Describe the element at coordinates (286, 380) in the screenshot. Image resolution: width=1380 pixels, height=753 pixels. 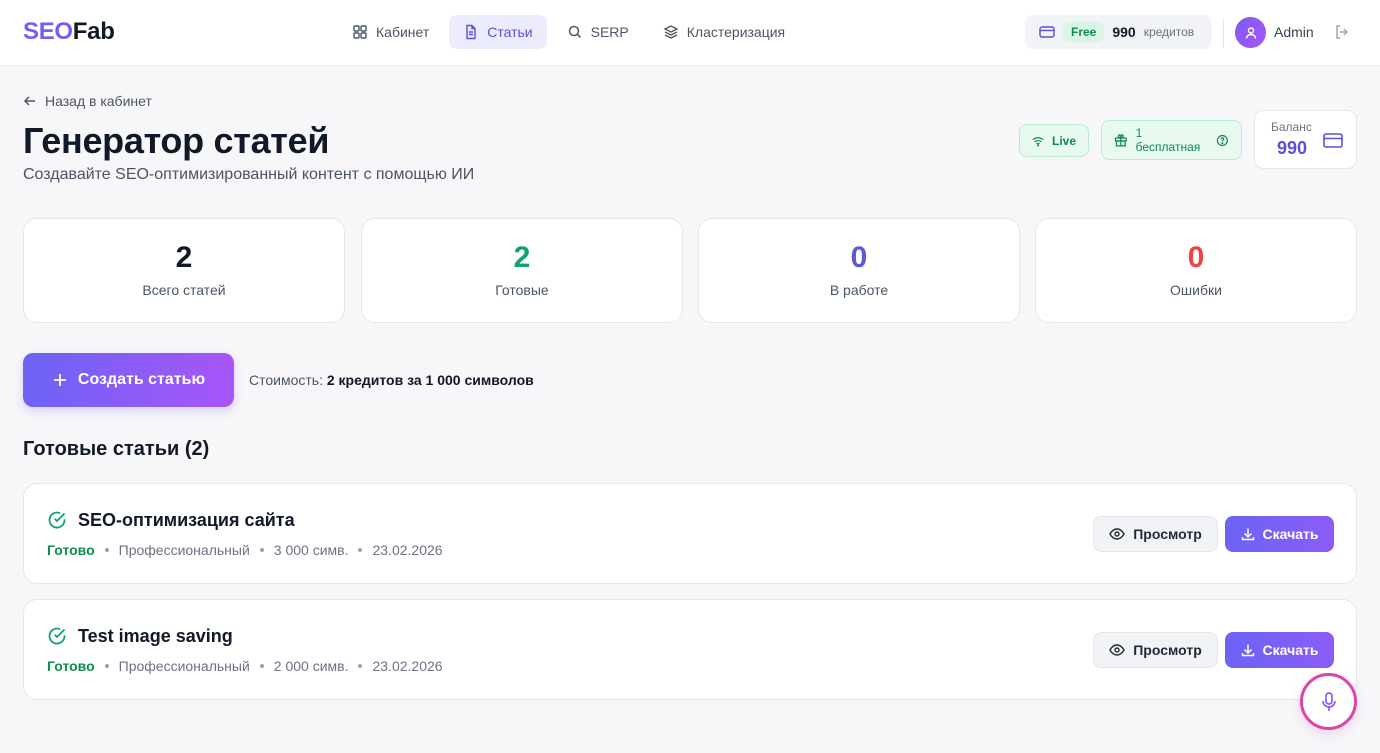
I see `cost-prefix: Стоимость:` at that location.